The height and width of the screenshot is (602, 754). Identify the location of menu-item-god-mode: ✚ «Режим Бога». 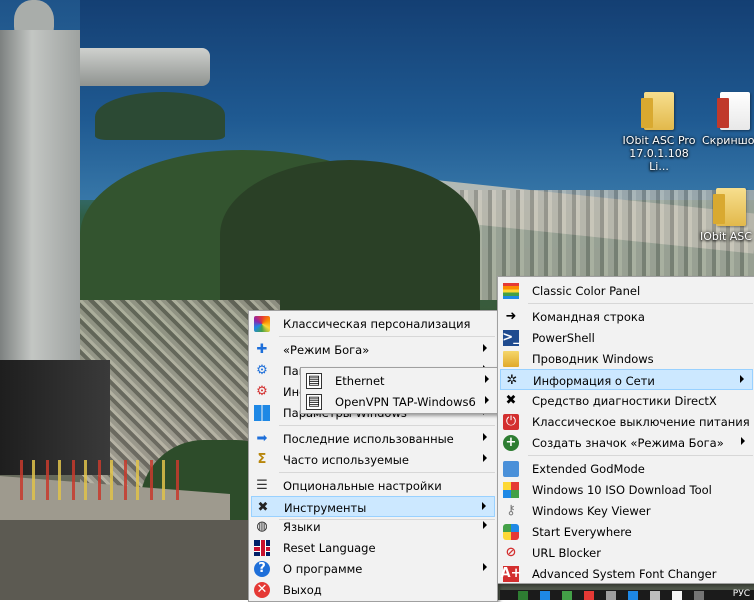
(373, 349).